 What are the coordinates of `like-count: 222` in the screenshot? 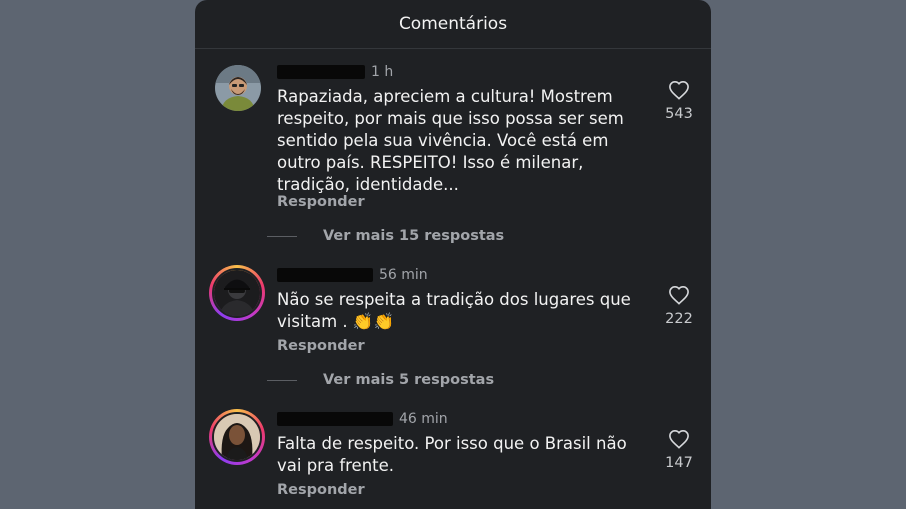 It's located at (679, 319).